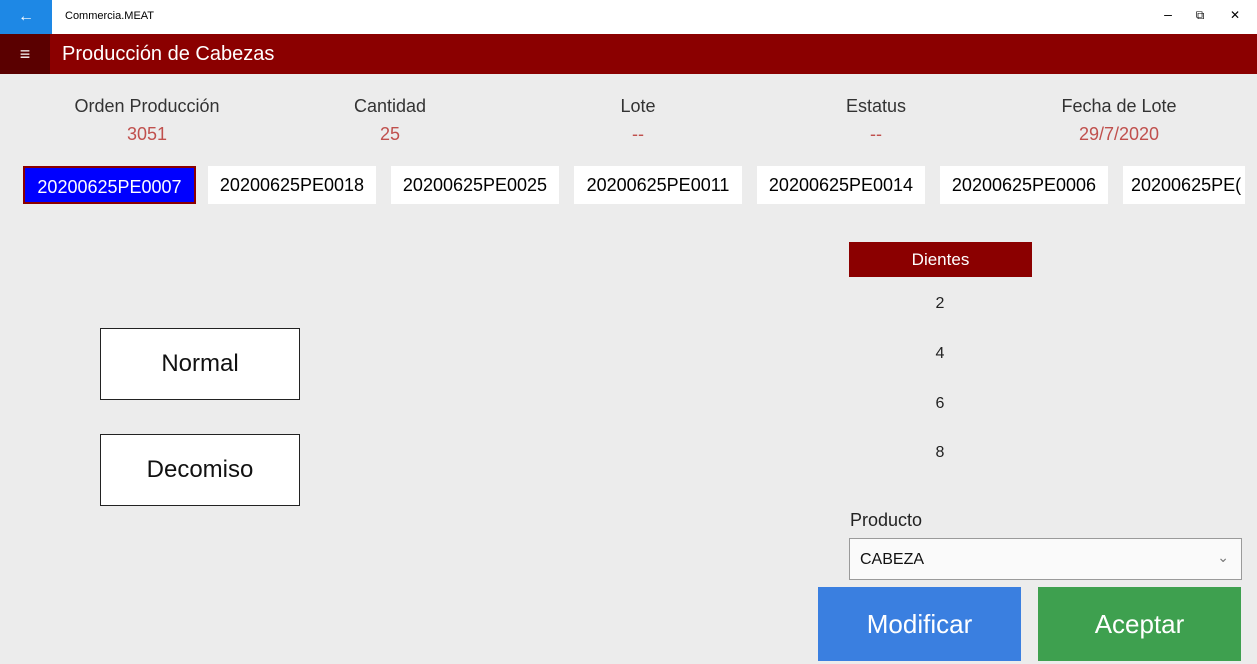 This screenshot has width=1257, height=664. I want to click on info-label: Orden Producción, so click(147, 106).